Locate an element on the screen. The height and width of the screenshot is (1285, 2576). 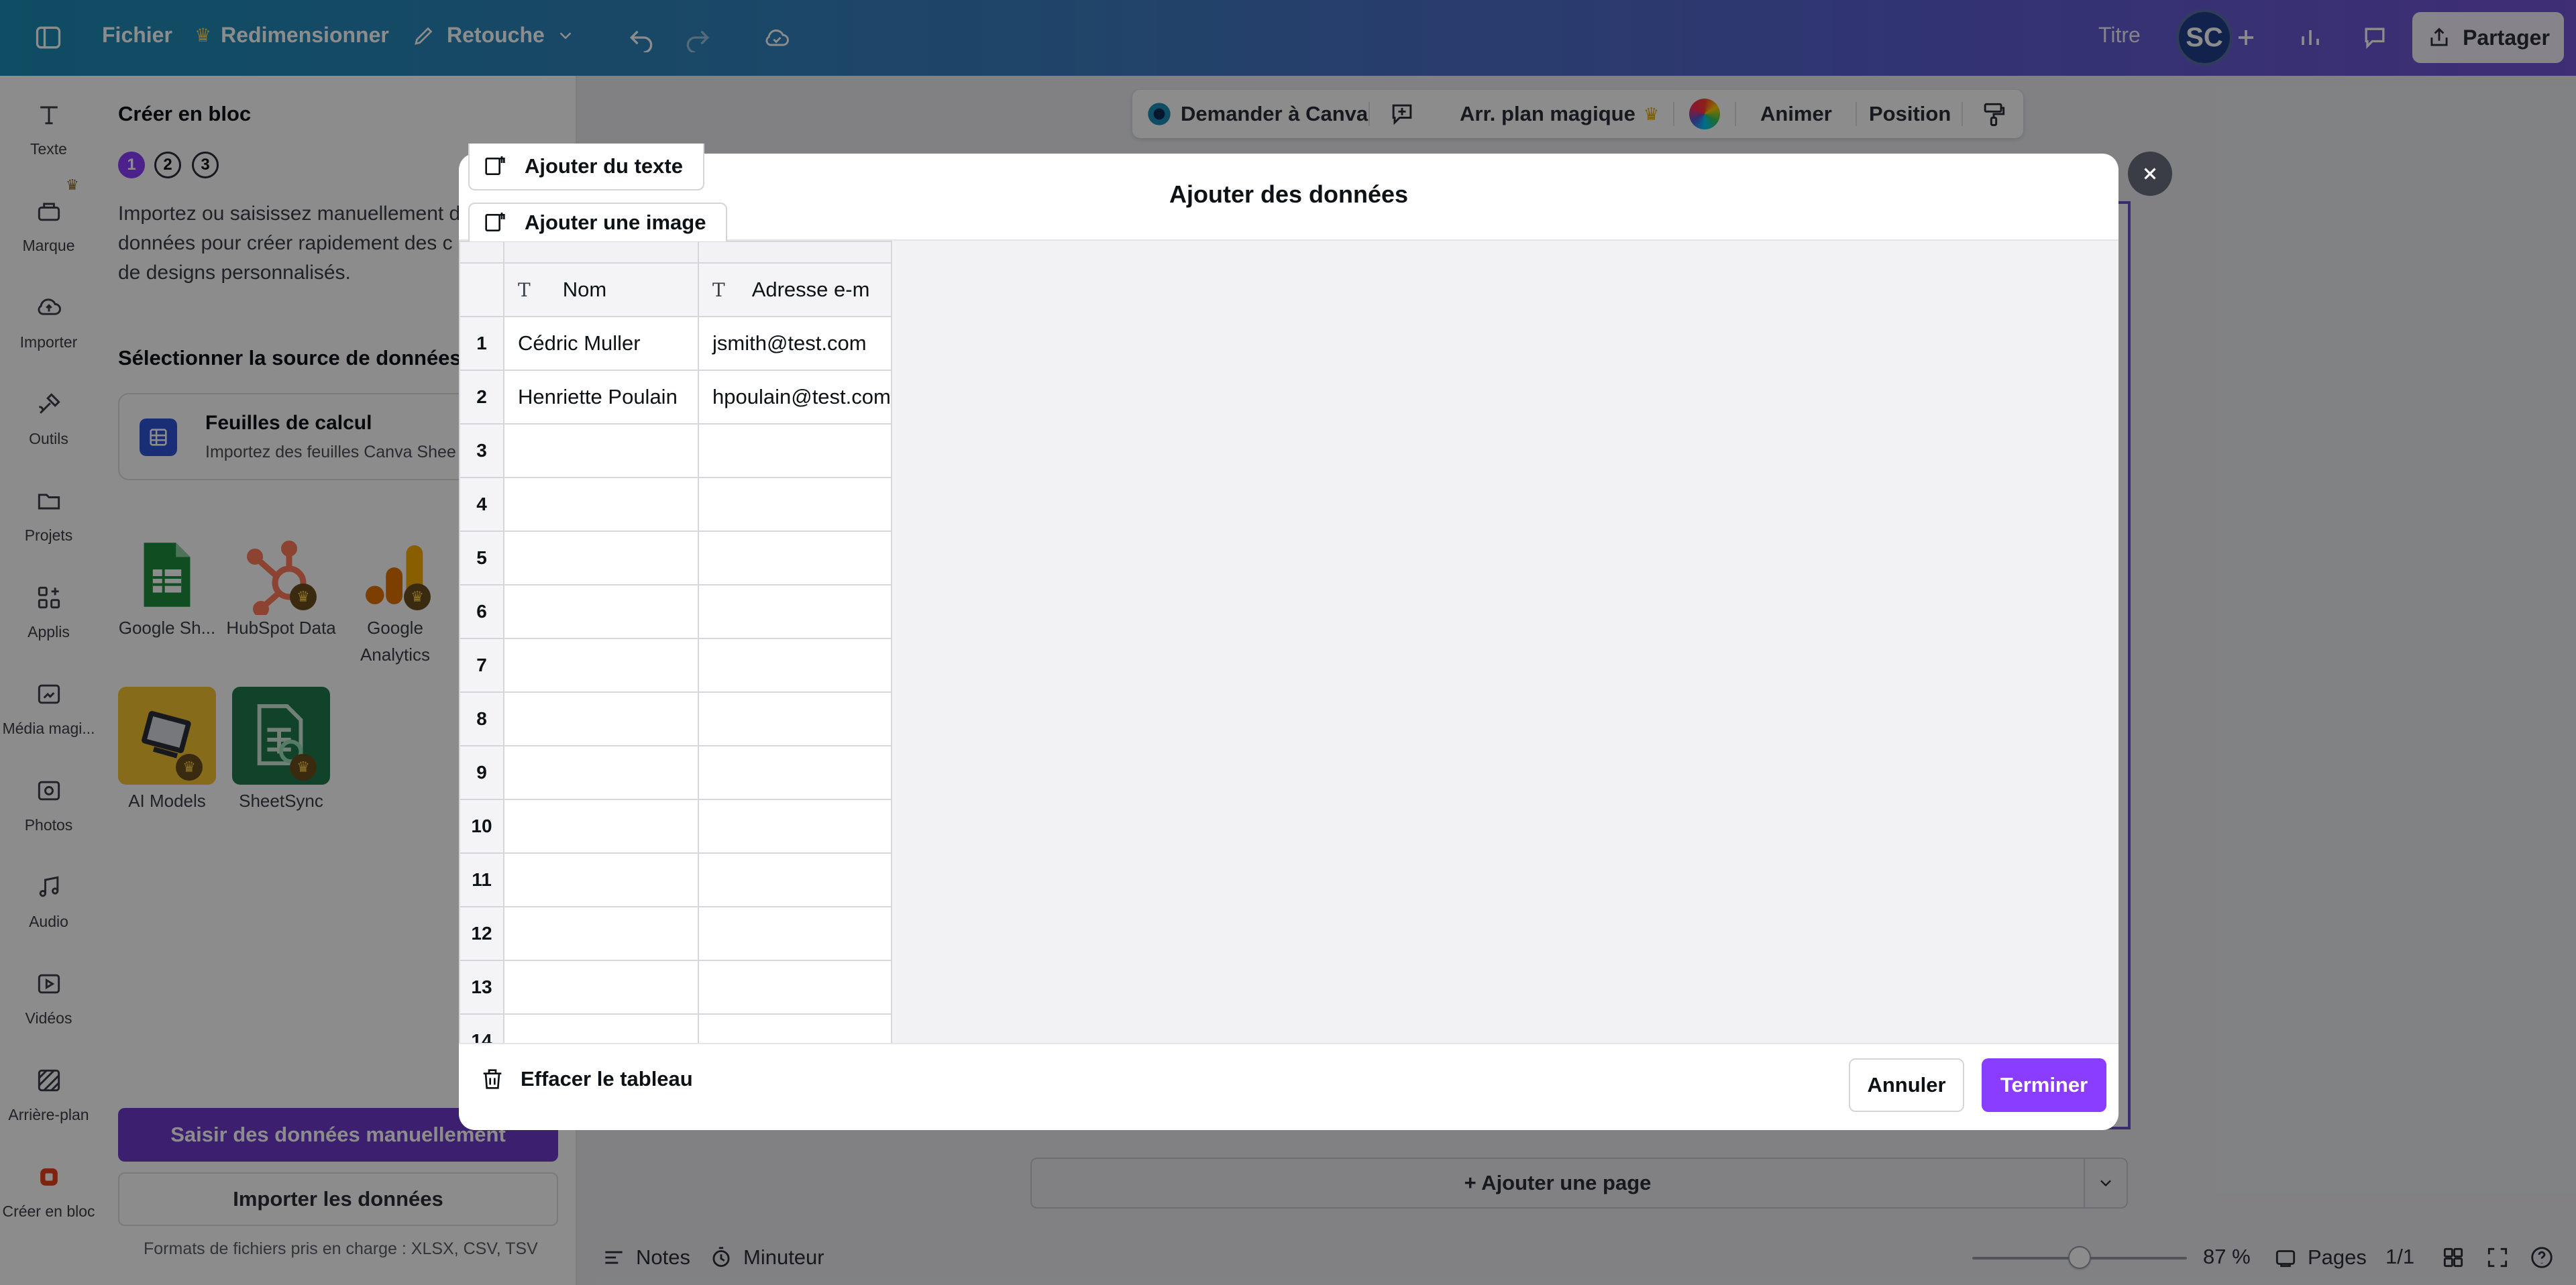
close-dialog-button is located at coordinates (2150, 174).